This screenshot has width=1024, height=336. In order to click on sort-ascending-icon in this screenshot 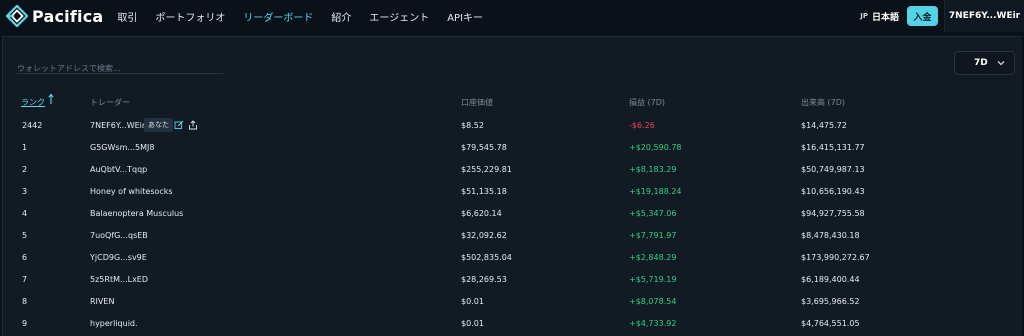, I will do `click(51, 99)`.